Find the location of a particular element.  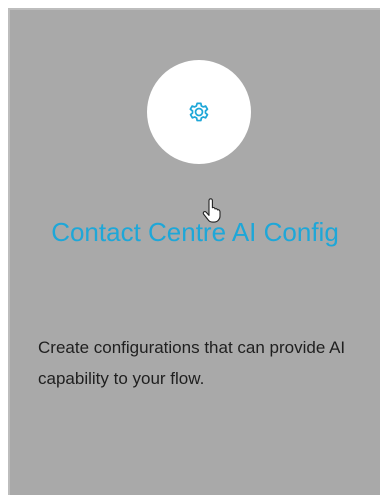

card-title: Contact Centre AI Config is located at coordinates (195, 232).